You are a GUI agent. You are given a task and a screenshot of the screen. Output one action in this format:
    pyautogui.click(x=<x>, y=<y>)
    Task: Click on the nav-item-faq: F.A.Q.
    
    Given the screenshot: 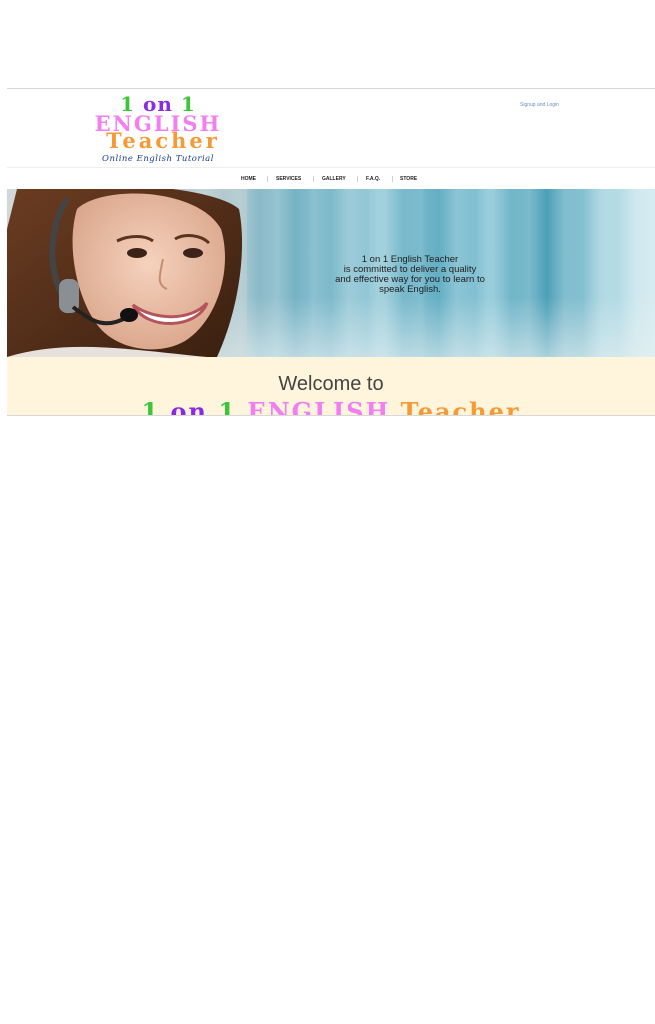 What is the action you would take?
    pyautogui.click(x=373, y=179)
    